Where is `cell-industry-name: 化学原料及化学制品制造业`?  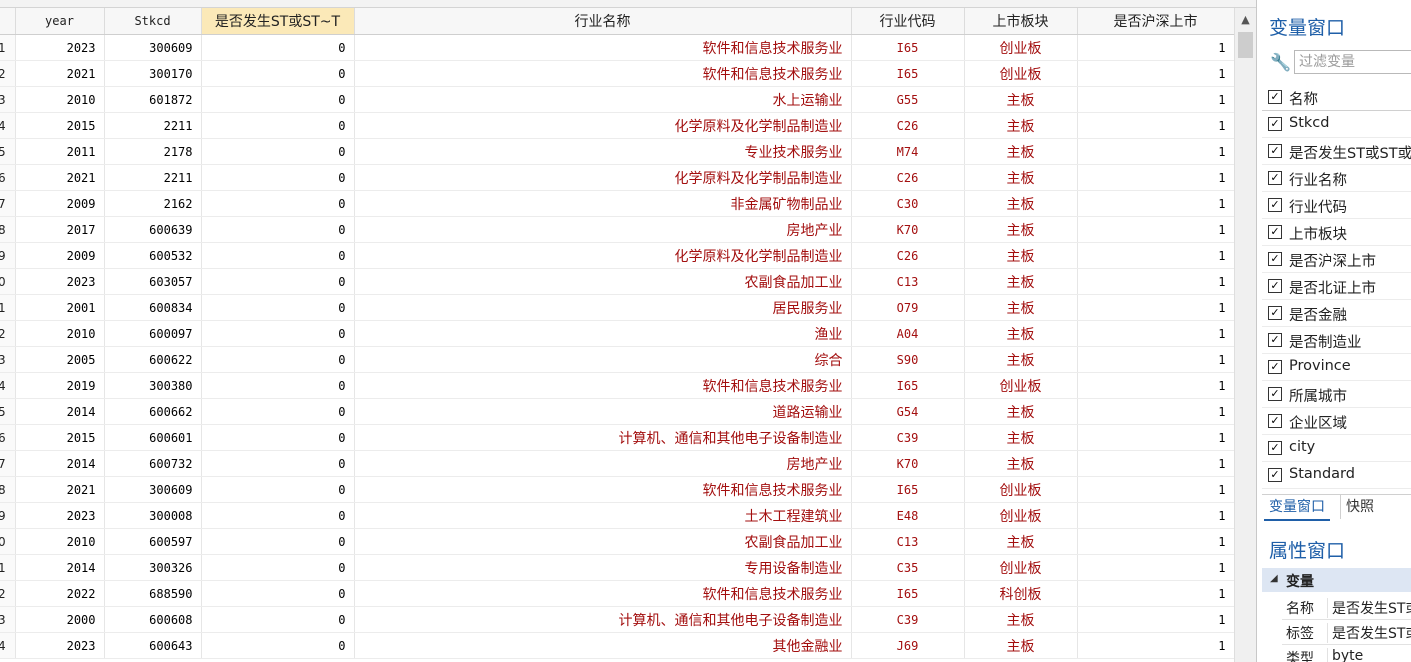
cell-industry-name: 化学原料及化学制品制造业 is located at coordinates (603, 177).